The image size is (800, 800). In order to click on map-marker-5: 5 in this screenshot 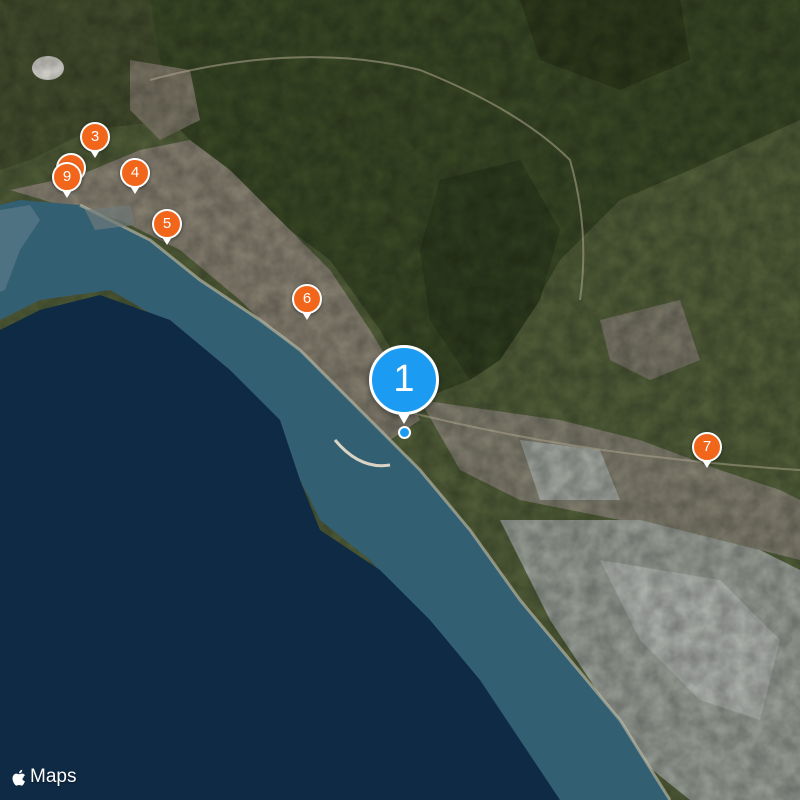, I will do `click(167, 224)`.